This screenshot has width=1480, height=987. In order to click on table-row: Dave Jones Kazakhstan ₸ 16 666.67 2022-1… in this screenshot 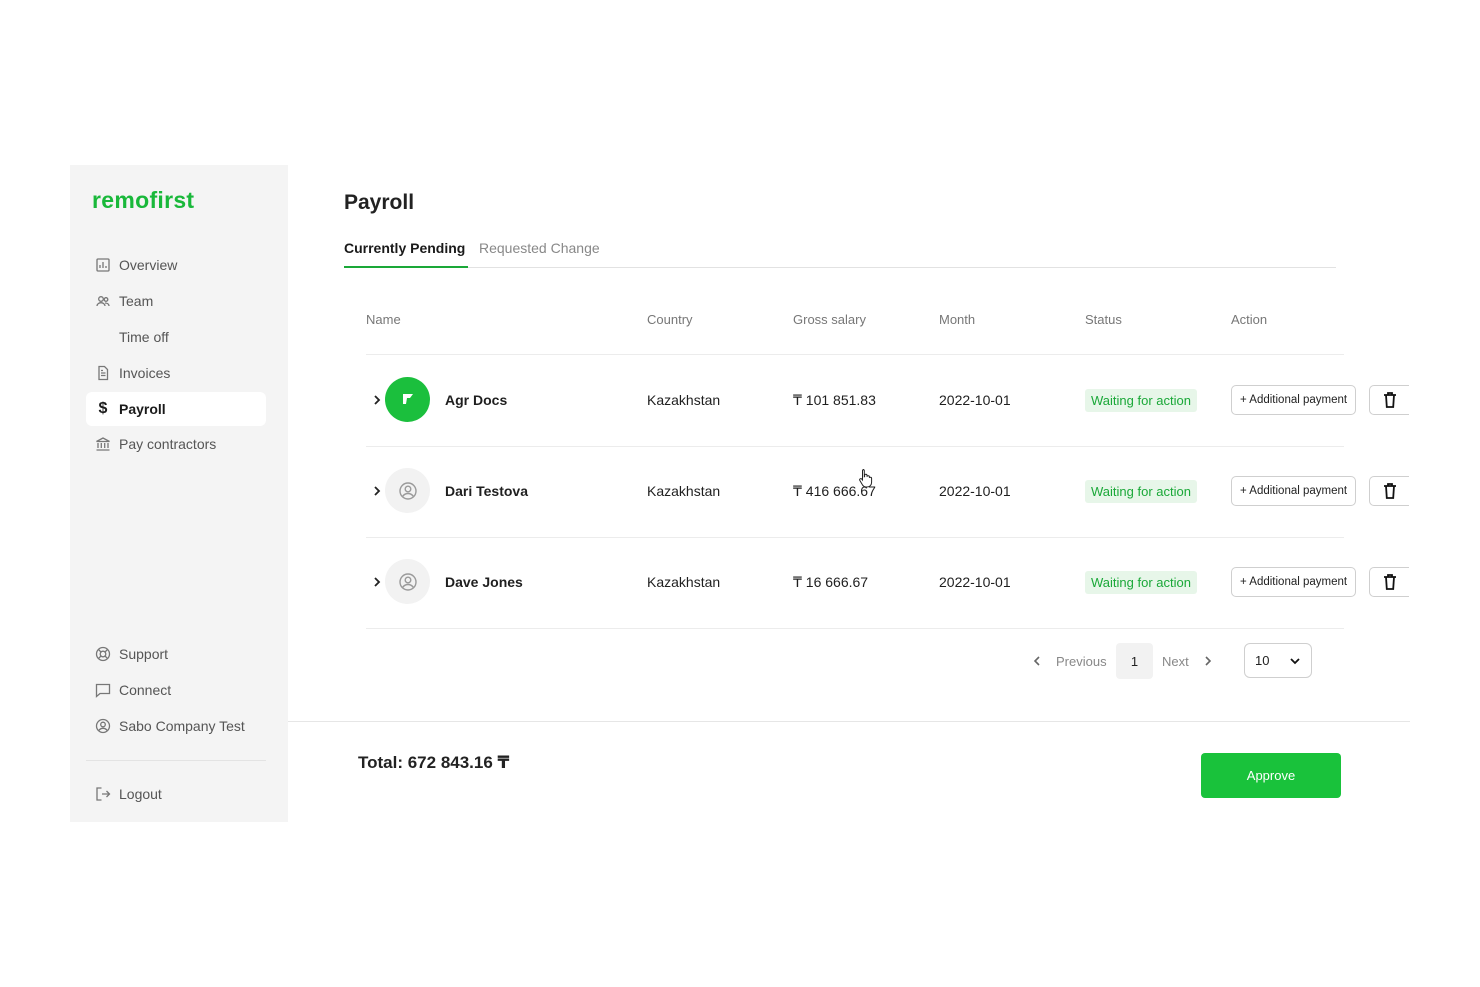, I will do `click(887, 583)`.